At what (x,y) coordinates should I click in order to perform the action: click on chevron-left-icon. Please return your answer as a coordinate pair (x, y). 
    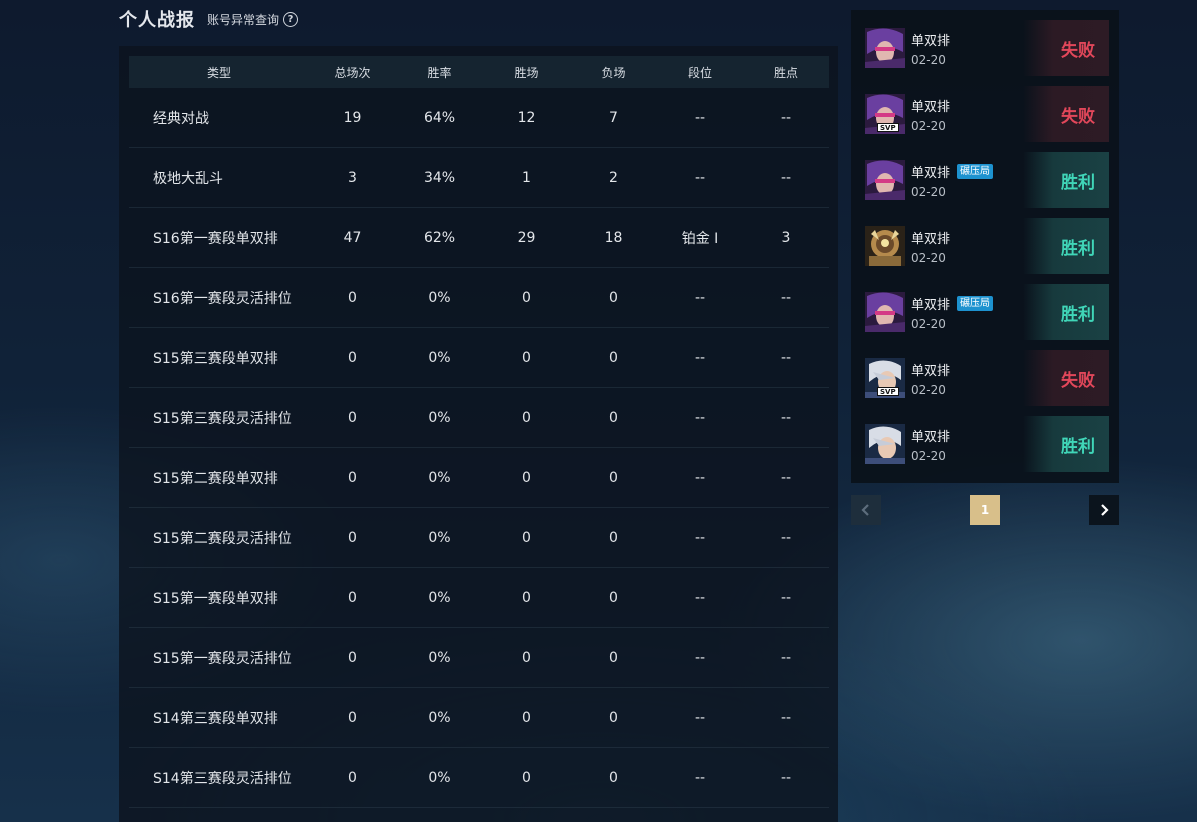
    Looking at the image, I should click on (865, 510).